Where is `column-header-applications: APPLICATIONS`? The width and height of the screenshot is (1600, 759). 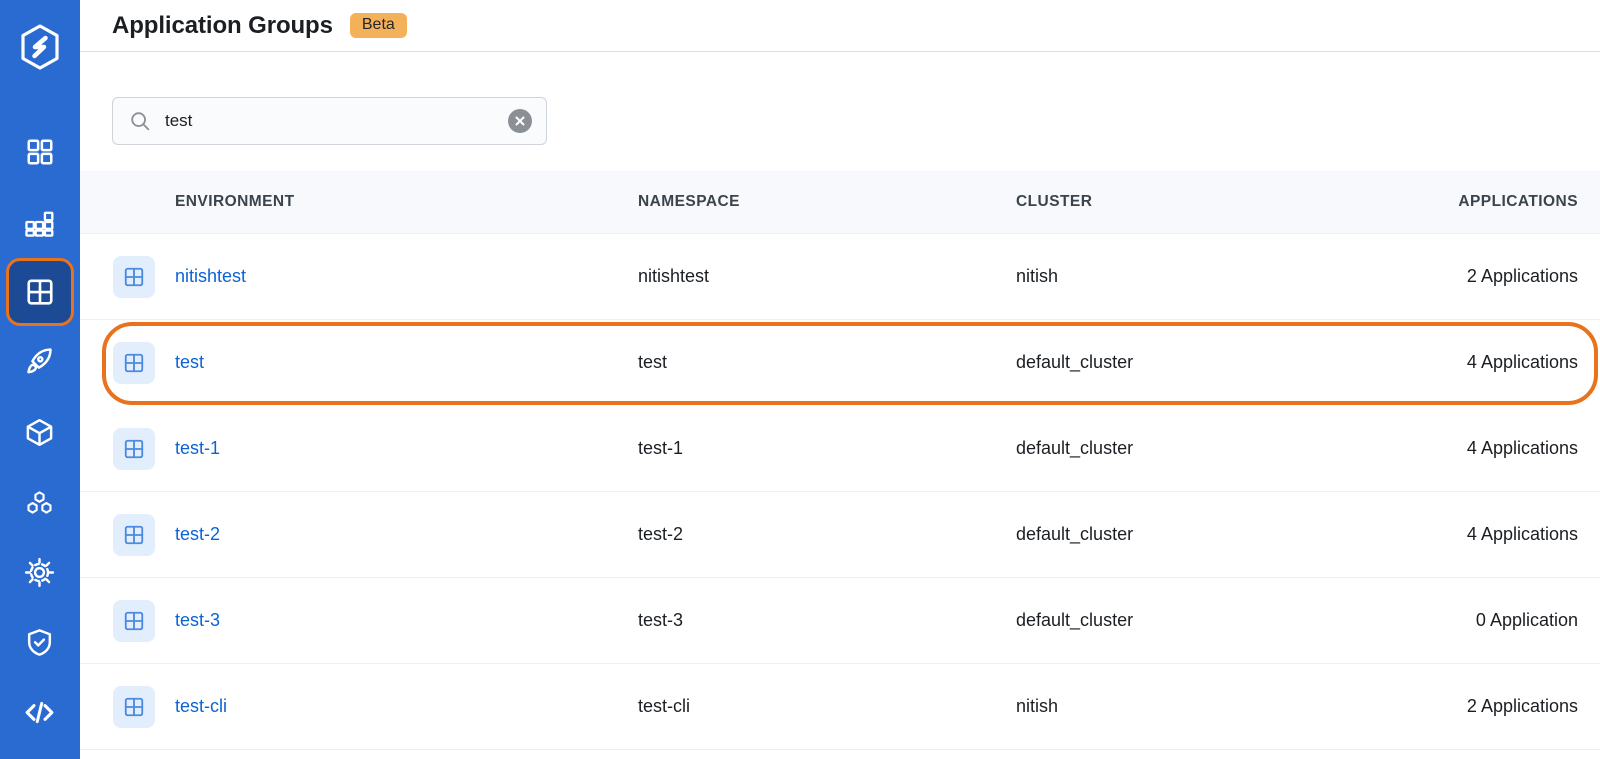 column-header-applications: APPLICATIONS is located at coordinates (1495, 202).